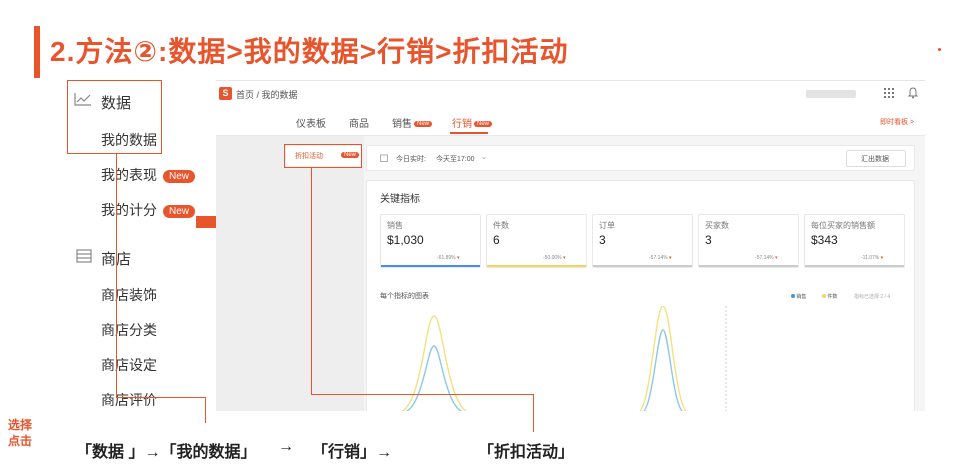  What do you see at coordinates (116, 276) in the screenshot?
I see `connector-line-data-vertical` at bounding box center [116, 276].